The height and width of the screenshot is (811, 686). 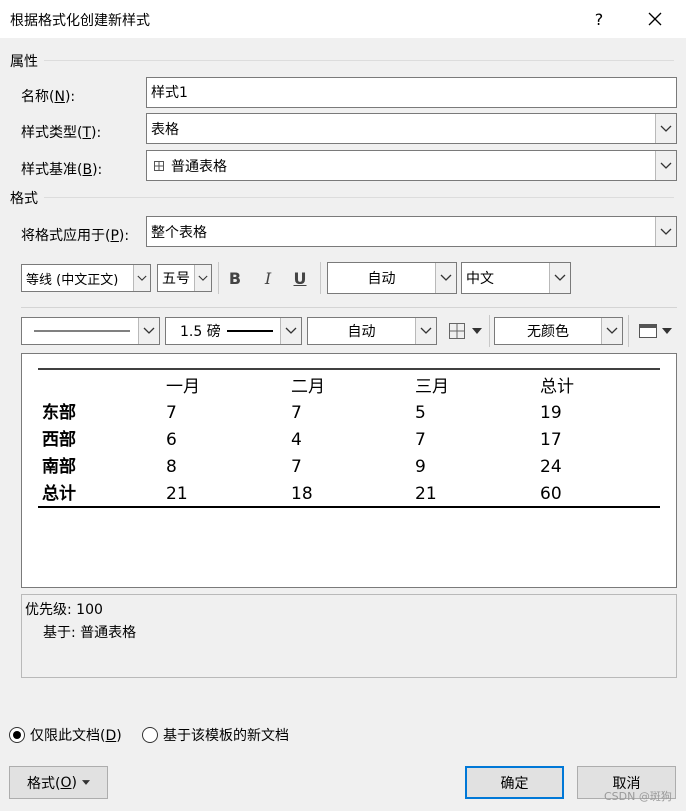 What do you see at coordinates (349, 307) in the screenshot?
I see `toolbar-divider` at bounding box center [349, 307].